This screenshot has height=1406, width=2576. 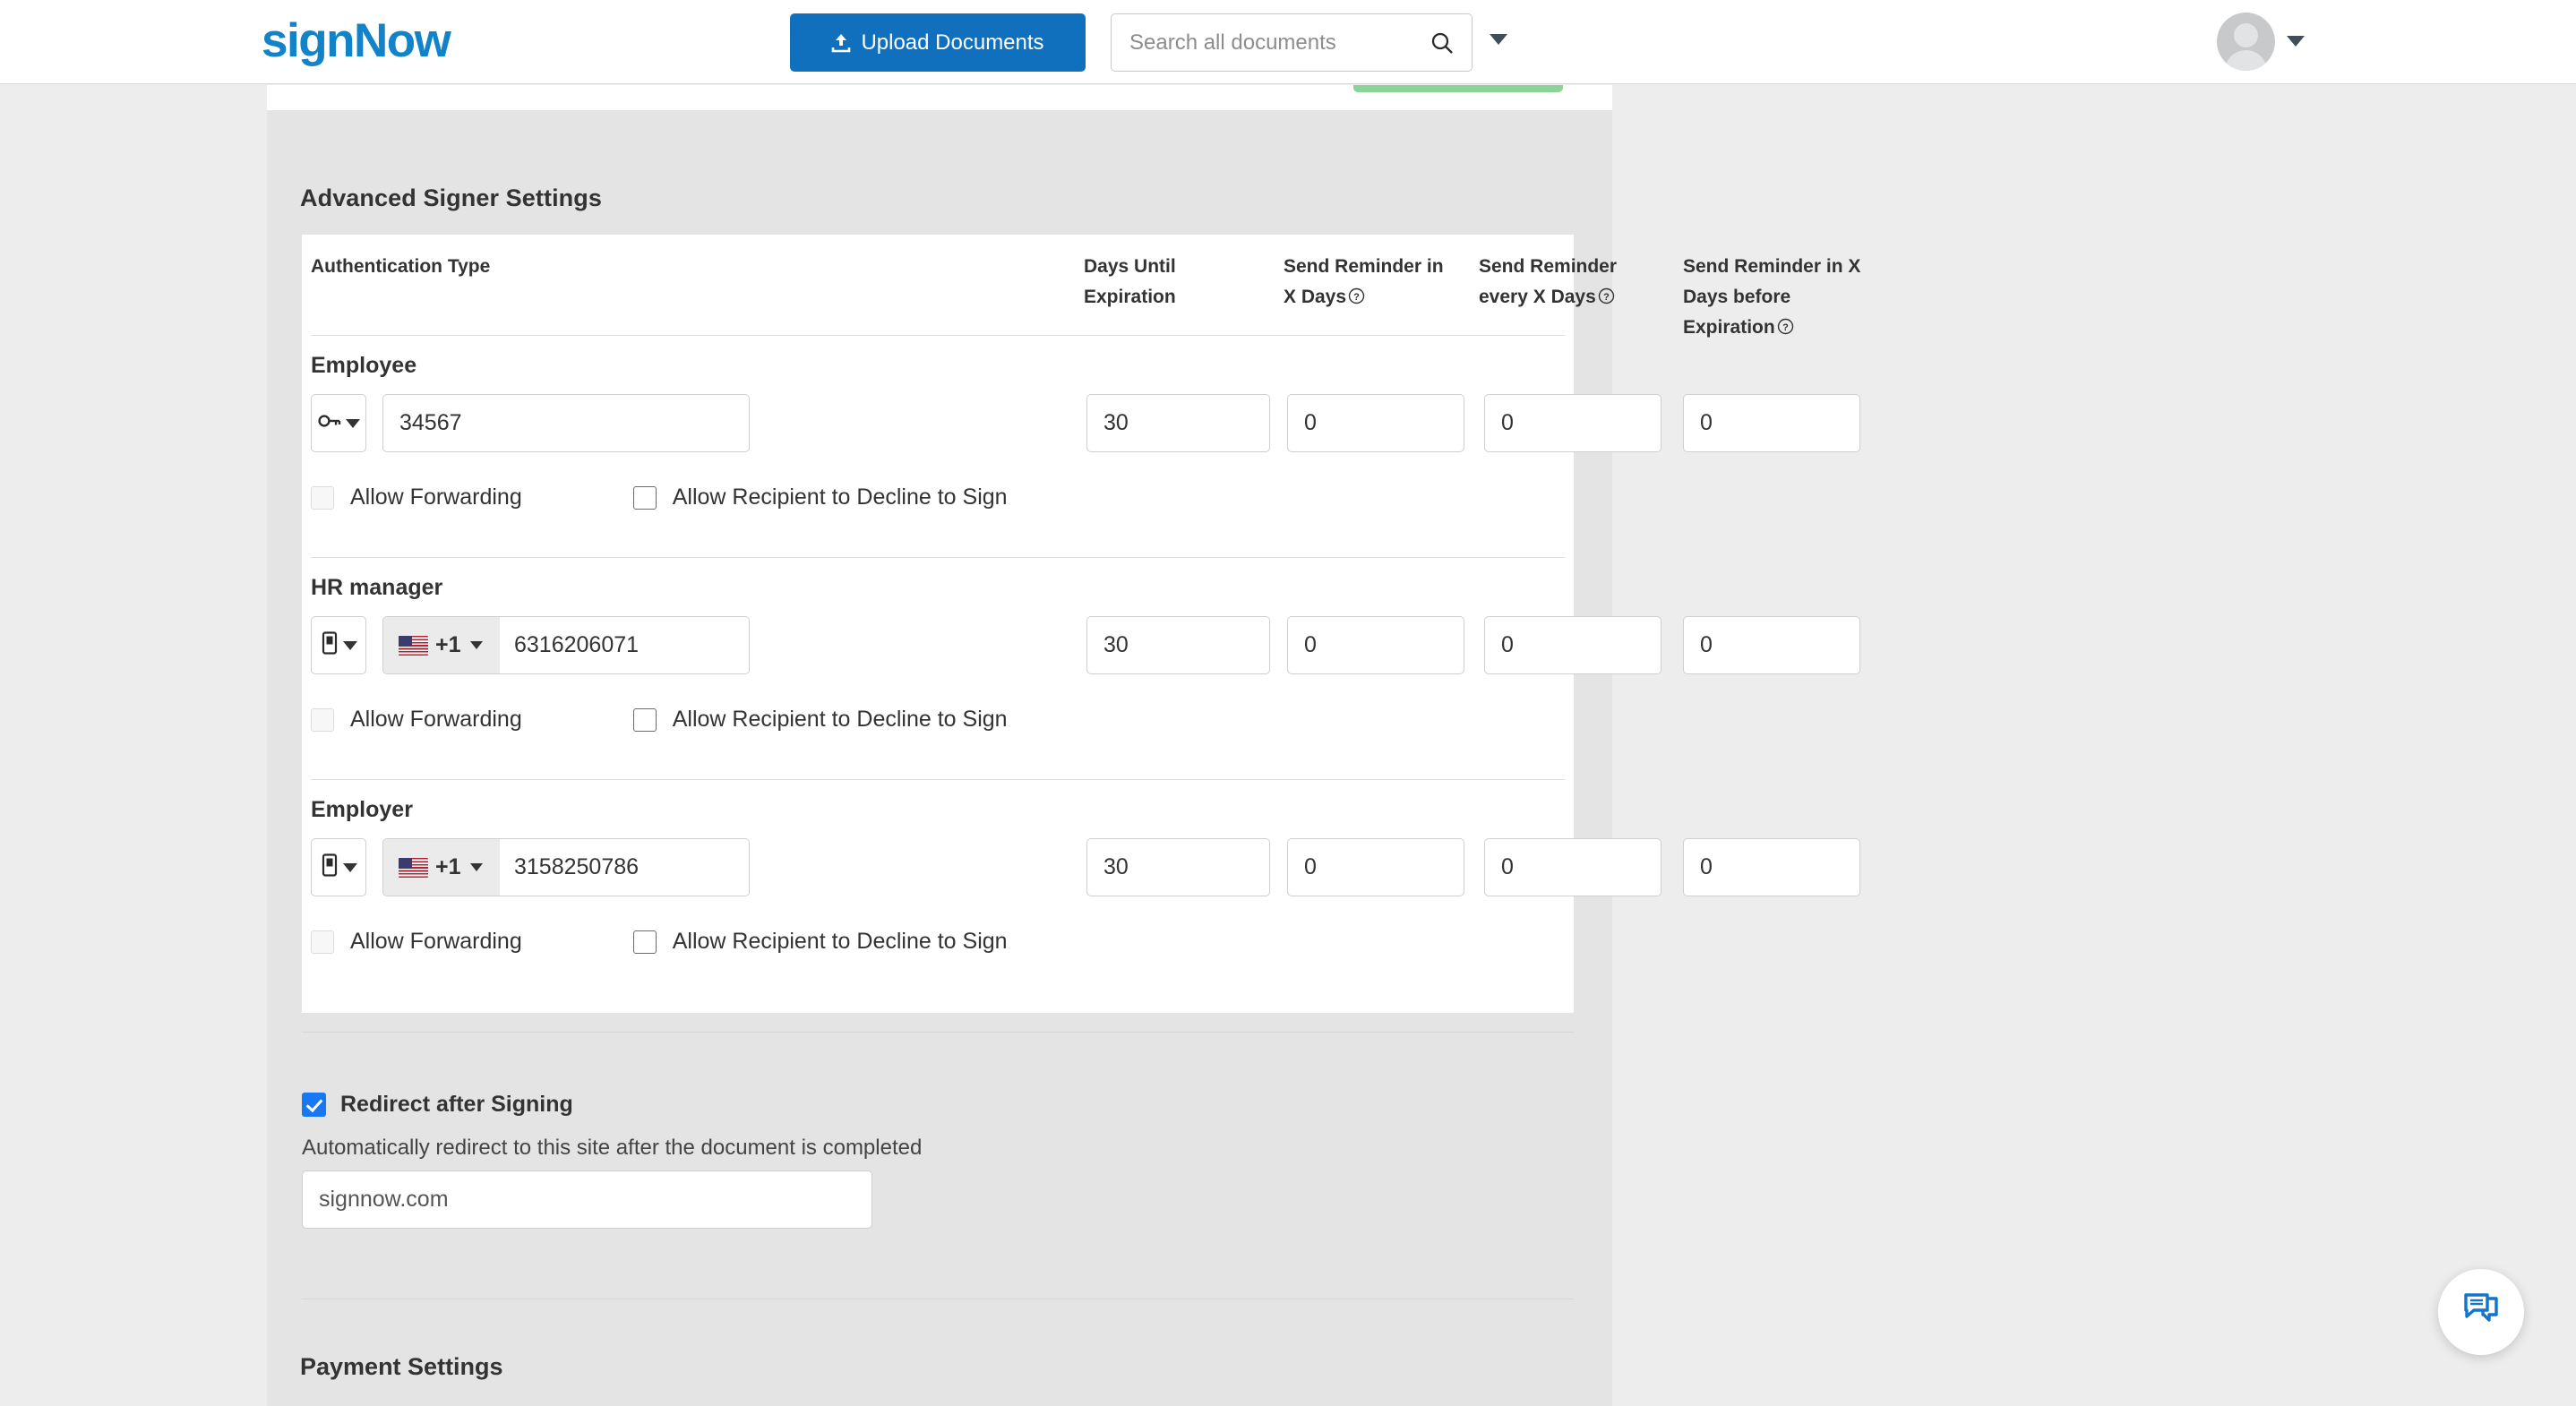 What do you see at coordinates (356, 41) in the screenshot?
I see `signnow-logo: signNow` at bounding box center [356, 41].